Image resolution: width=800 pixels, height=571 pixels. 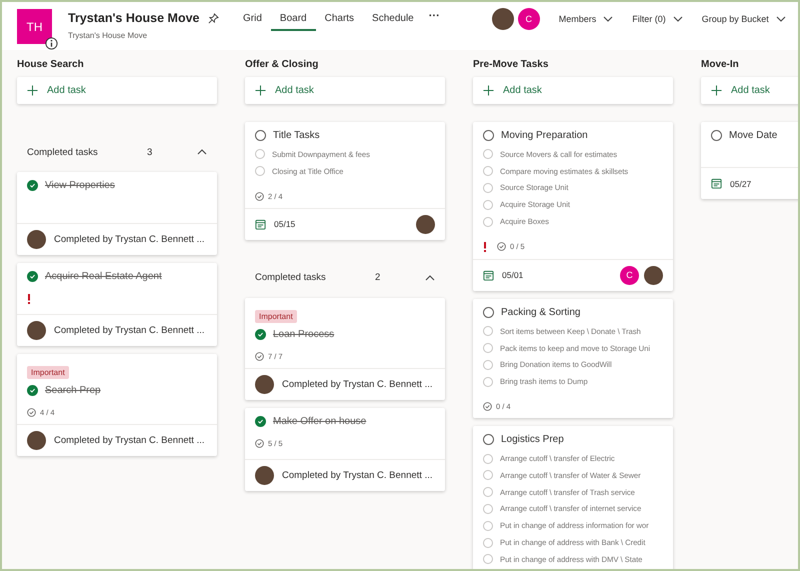 What do you see at coordinates (735, 19) in the screenshot?
I see `dropdown-menu: Group by Bucket` at bounding box center [735, 19].